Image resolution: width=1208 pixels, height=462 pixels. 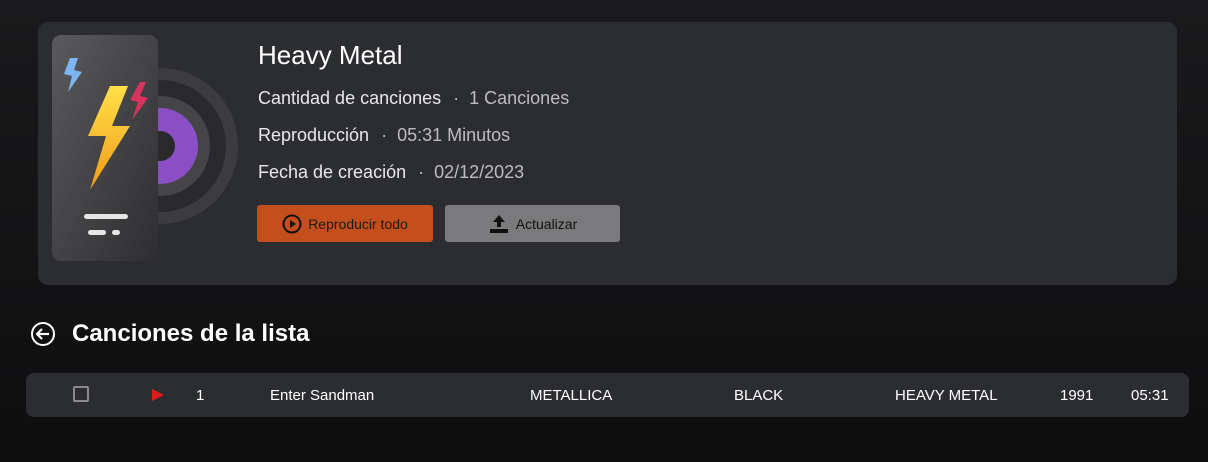 I want to click on song-year: 1991, so click(x=1077, y=395).